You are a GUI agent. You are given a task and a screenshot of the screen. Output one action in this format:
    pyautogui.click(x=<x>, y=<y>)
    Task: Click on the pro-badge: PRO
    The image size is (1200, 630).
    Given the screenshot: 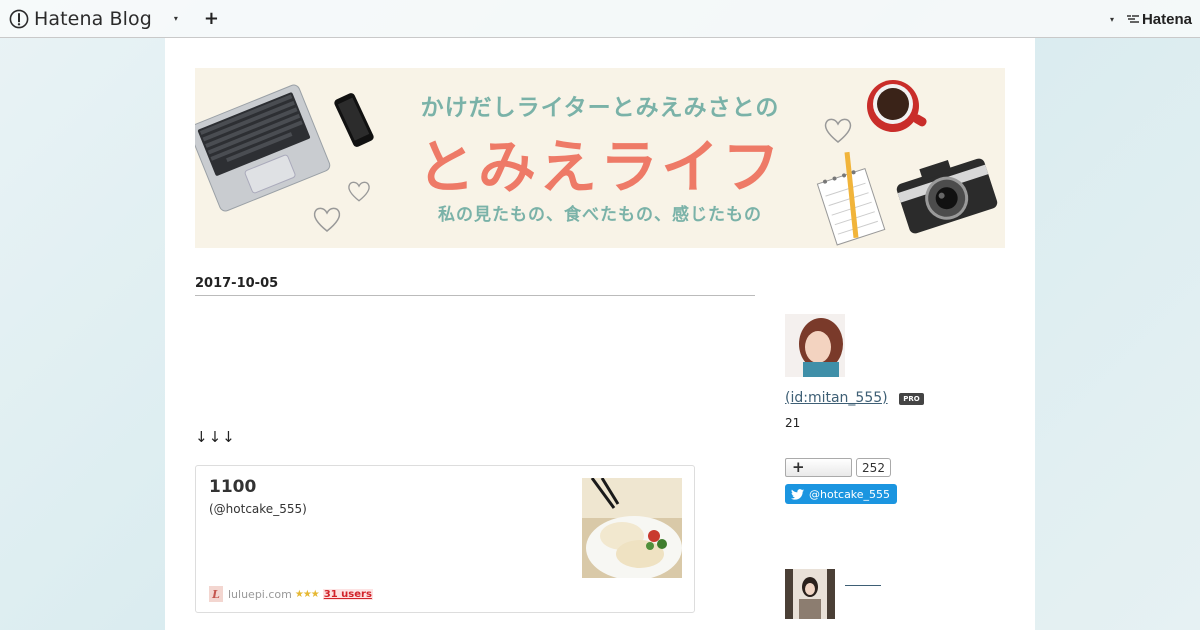 What is the action you would take?
    pyautogui.click(x=911, y=399)
    